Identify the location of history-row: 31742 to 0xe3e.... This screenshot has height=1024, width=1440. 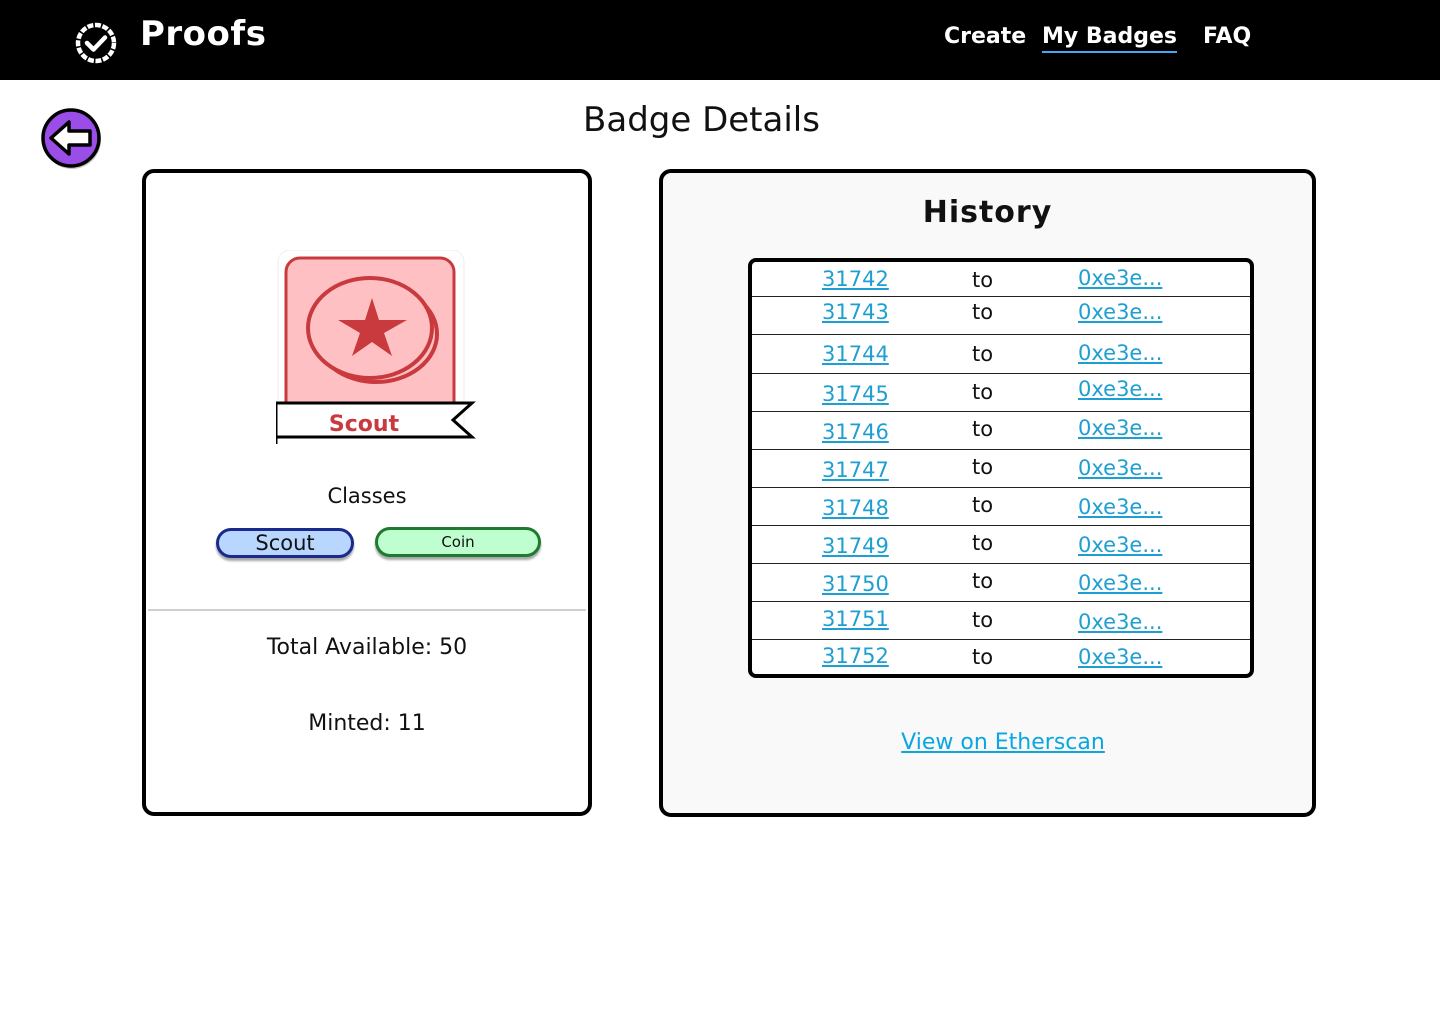
(1001, 279).